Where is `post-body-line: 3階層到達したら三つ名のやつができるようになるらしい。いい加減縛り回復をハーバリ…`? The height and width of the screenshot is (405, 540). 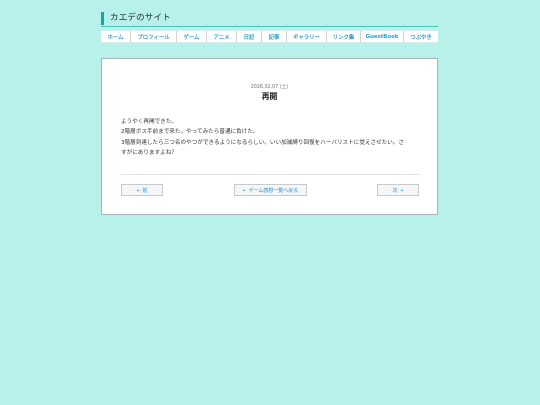
post-body-line: 3階層到達したら三つ名のやつができるようになるらしい。いい加減縛り回復をハーバリ… is located at coordinates (263, 143).